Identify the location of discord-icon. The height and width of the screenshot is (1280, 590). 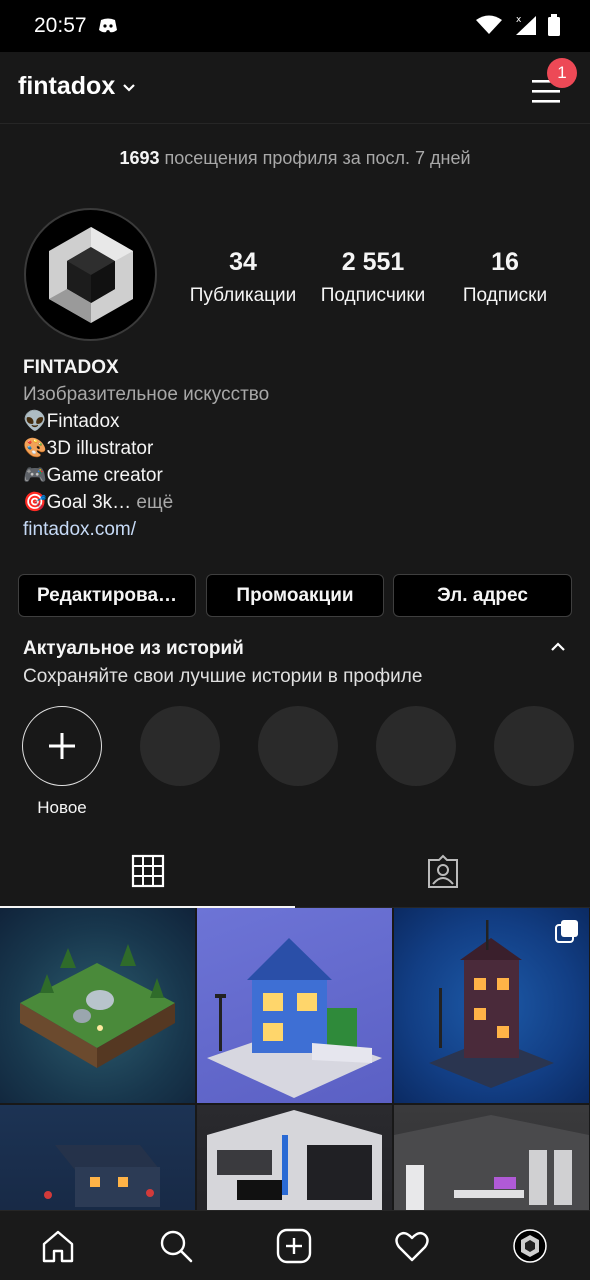
(108, 28).